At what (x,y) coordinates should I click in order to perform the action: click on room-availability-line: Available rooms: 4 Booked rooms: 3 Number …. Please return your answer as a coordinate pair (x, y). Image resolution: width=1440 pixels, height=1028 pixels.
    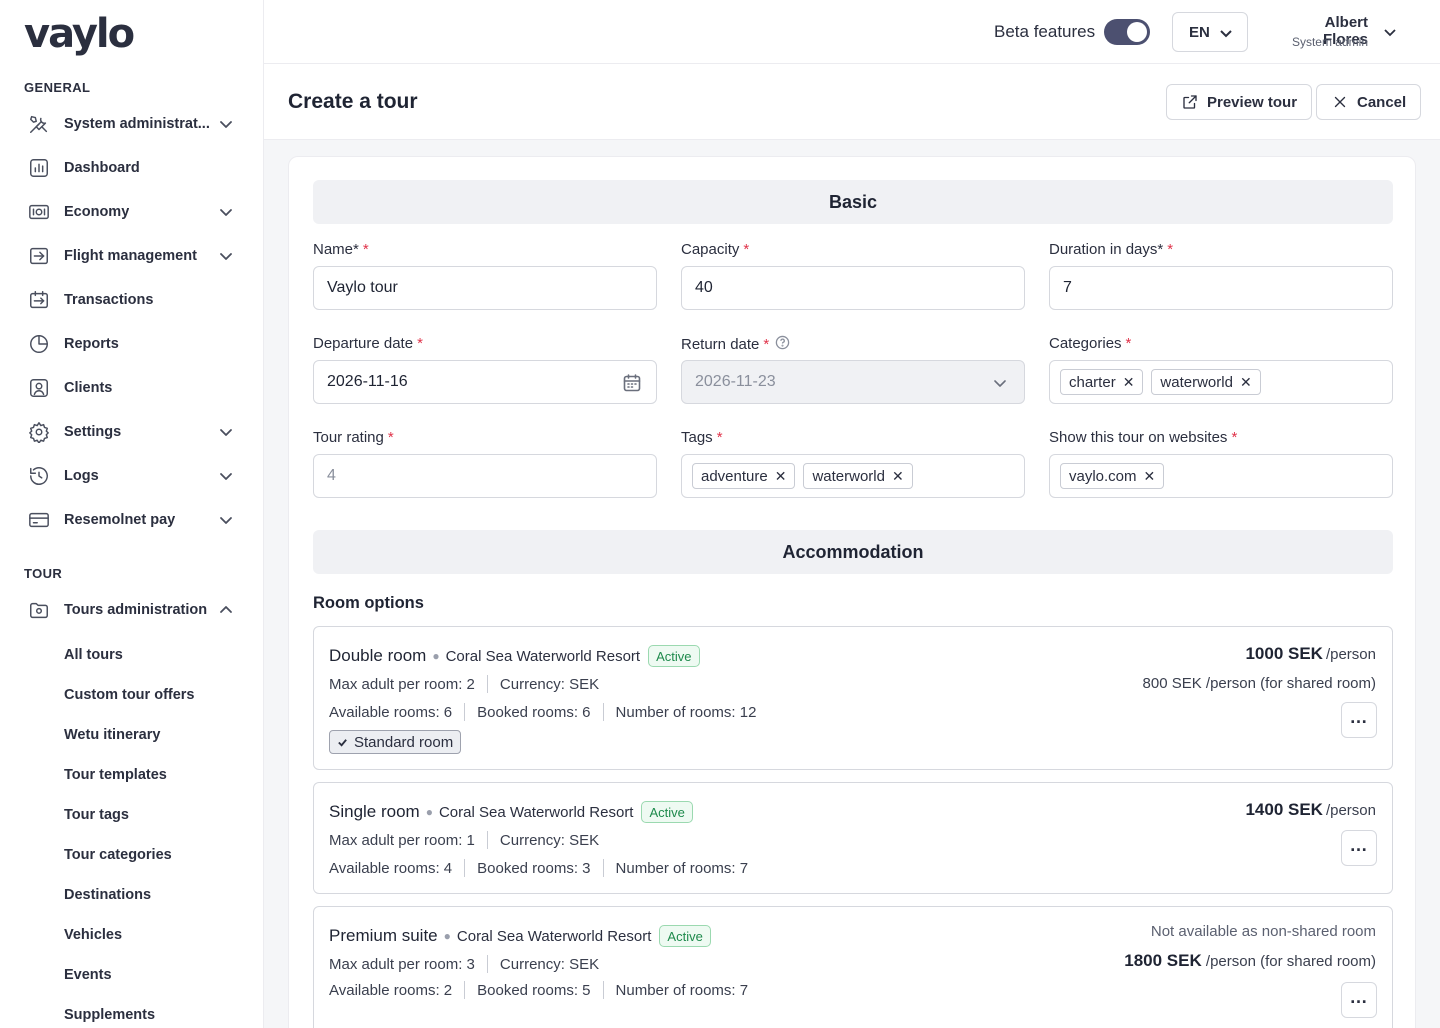
    Looking at the image, I should click on (539, 868).